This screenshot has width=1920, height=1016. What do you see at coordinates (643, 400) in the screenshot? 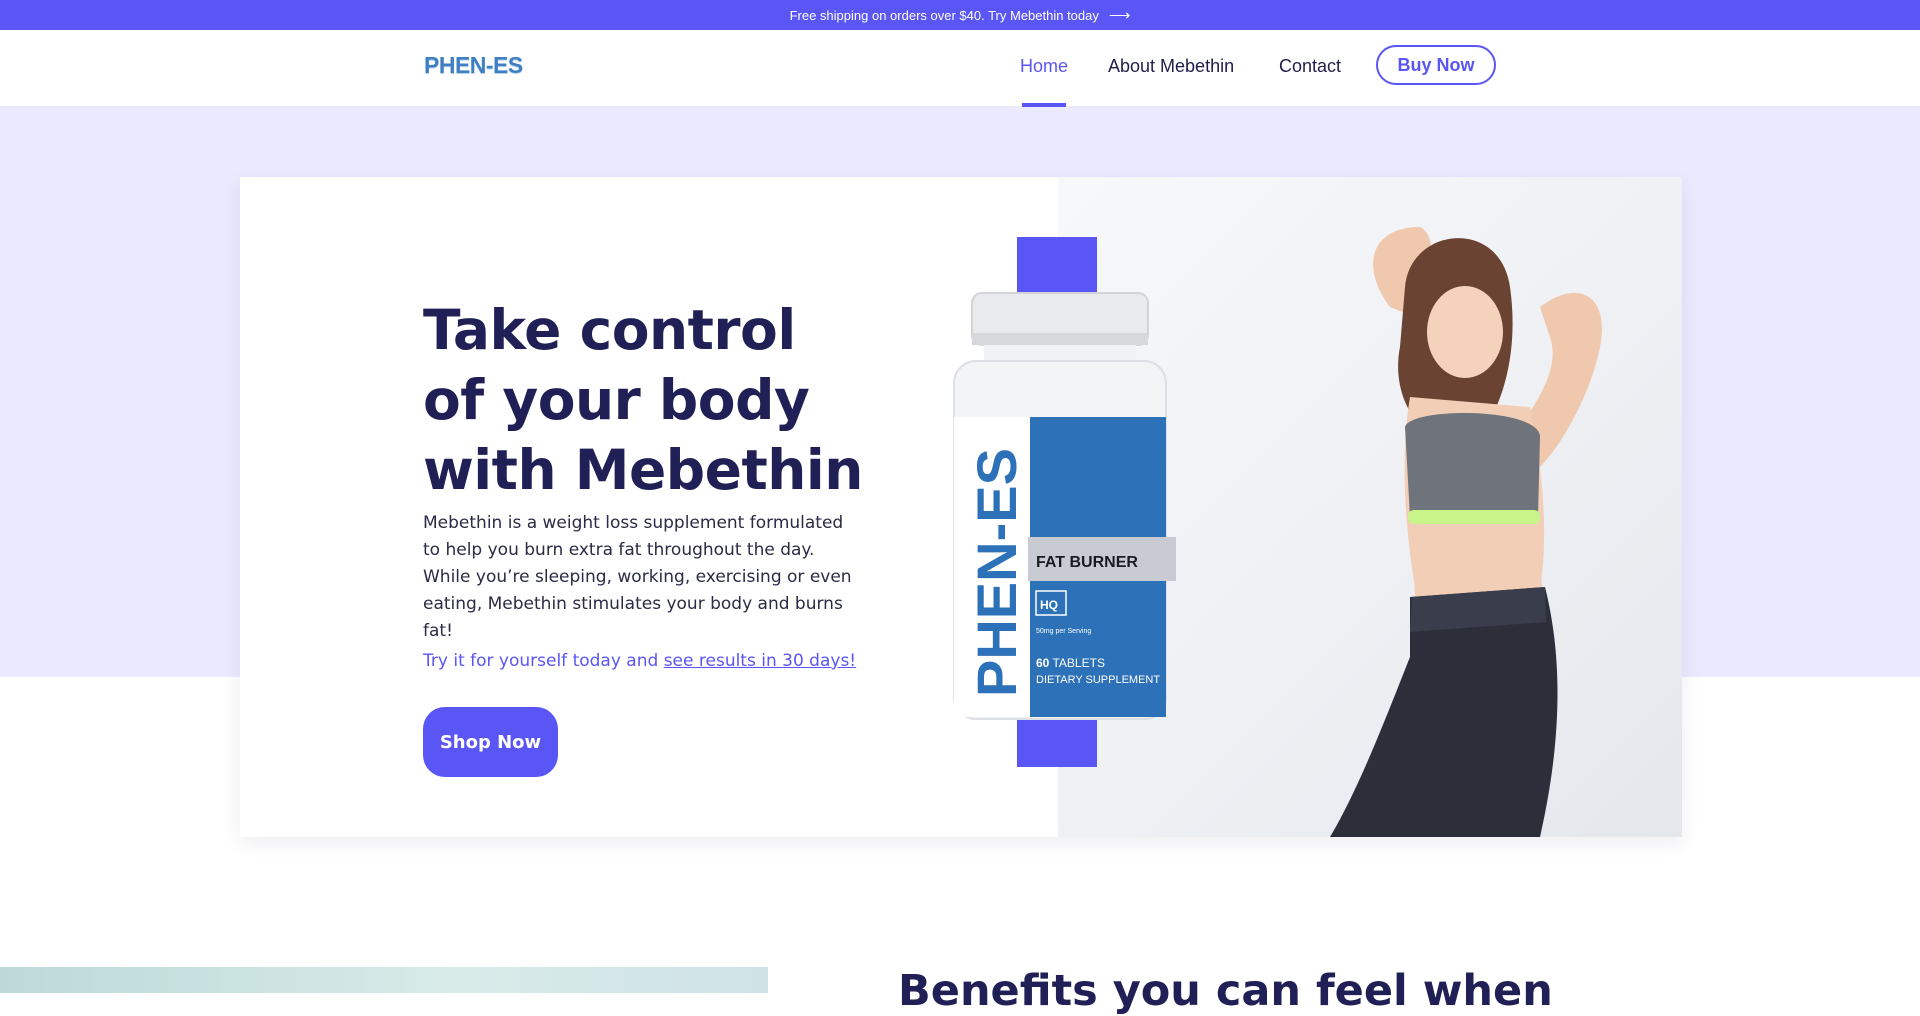
I see `hero-headline: Take control of your body with Mebethin` at bounding box center [643, 400].